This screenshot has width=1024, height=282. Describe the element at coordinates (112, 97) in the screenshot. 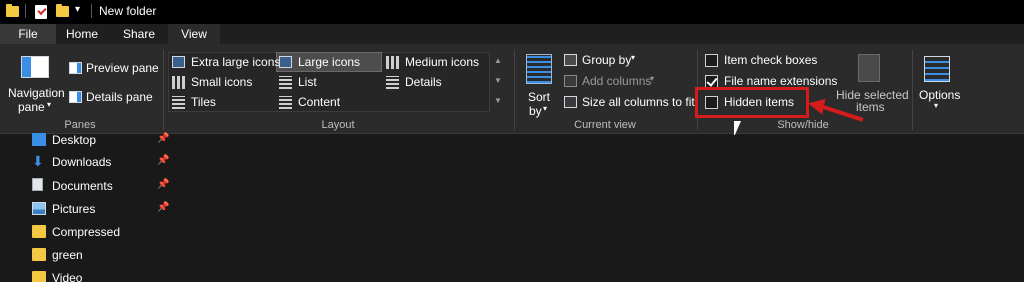

I see `details-pane-button: Details pane` at that location.